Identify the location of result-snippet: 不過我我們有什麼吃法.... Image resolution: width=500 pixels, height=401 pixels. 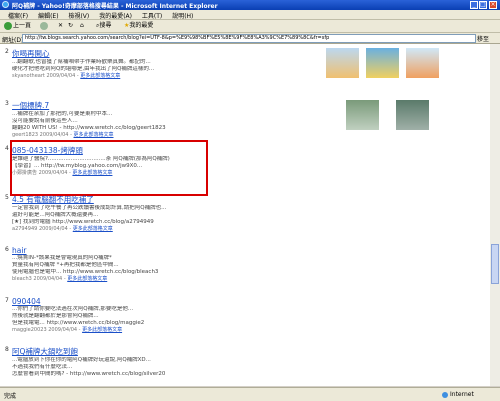
(42, 367).